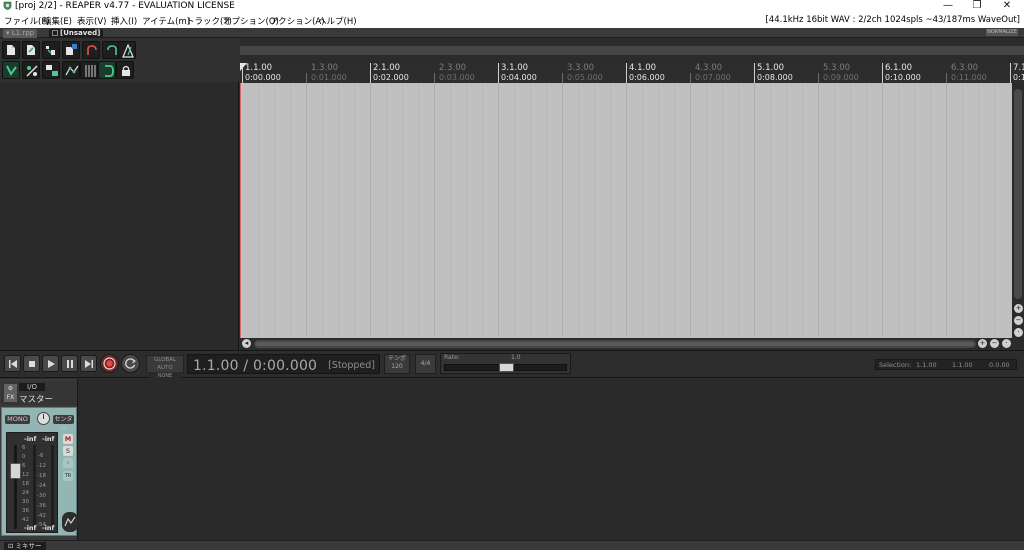  Describe the element at coordinates (15, 487) in the screenshot. I see `volume-fader-track` at that location.